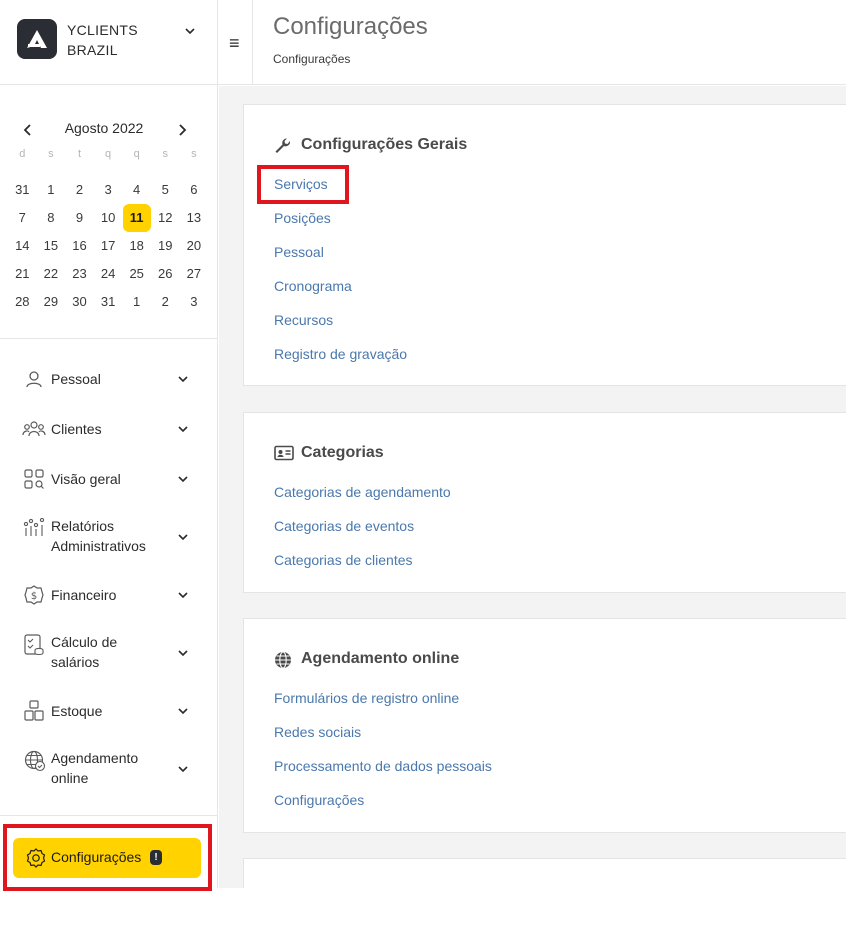 Image resolution: width=846 pixels, height=926 pixels. I want to click on calendar-month-label: Agosto 2022, so click(104, 128).